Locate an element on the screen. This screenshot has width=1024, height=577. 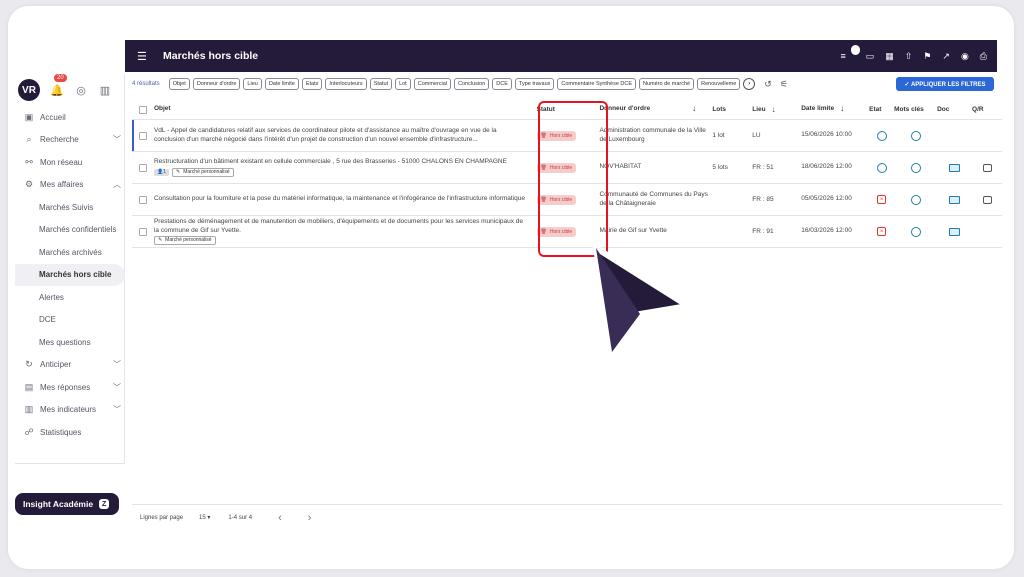
pagination: Lignes par page 15 ▾ 1-4 sur 4 ‹ › is located at coordinates (567, 517).